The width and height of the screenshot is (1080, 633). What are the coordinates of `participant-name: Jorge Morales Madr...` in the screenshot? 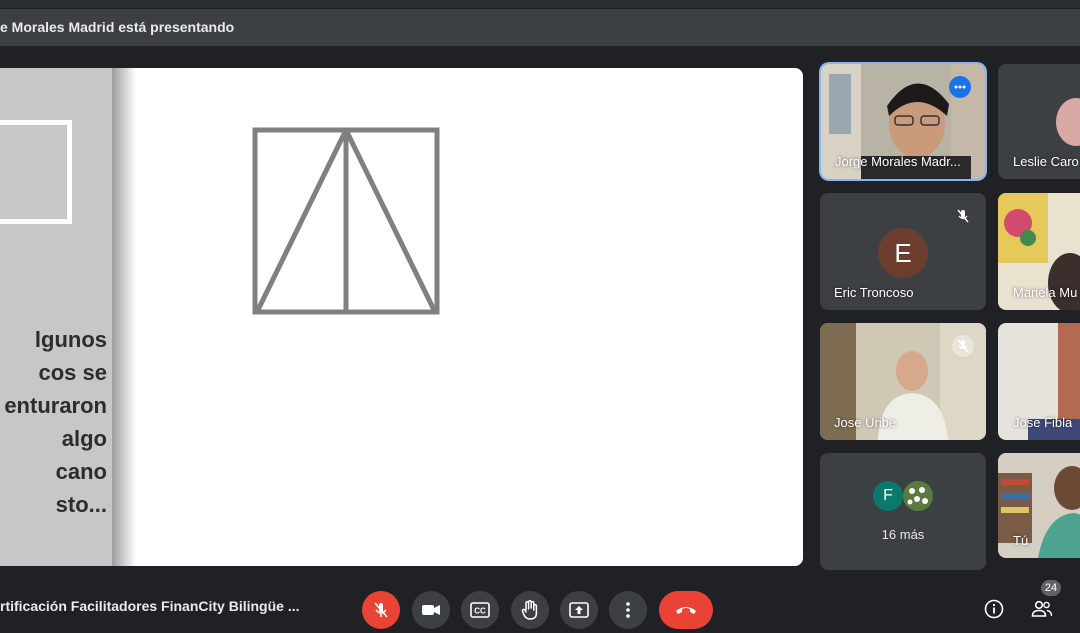 It's located at (898, 161).